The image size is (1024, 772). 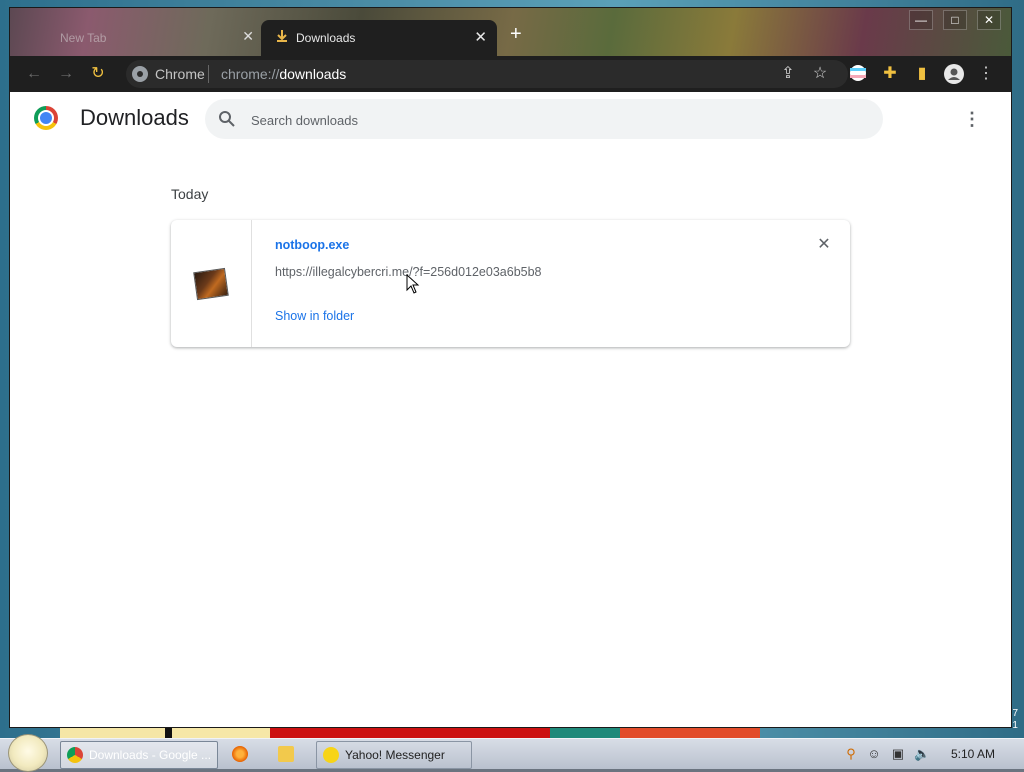 What do you see at coordinates (98, 74) in the screenshot?
I see `reload-icon: ↻` at bounding box center [98, 74].